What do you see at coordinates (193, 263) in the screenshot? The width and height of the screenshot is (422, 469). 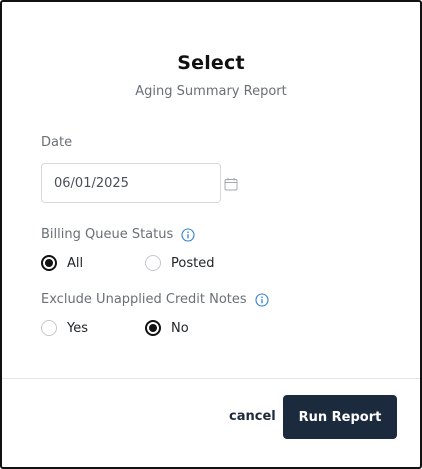 I see `billing-status-posted-label: Posted` at bounding box center [193, 263].